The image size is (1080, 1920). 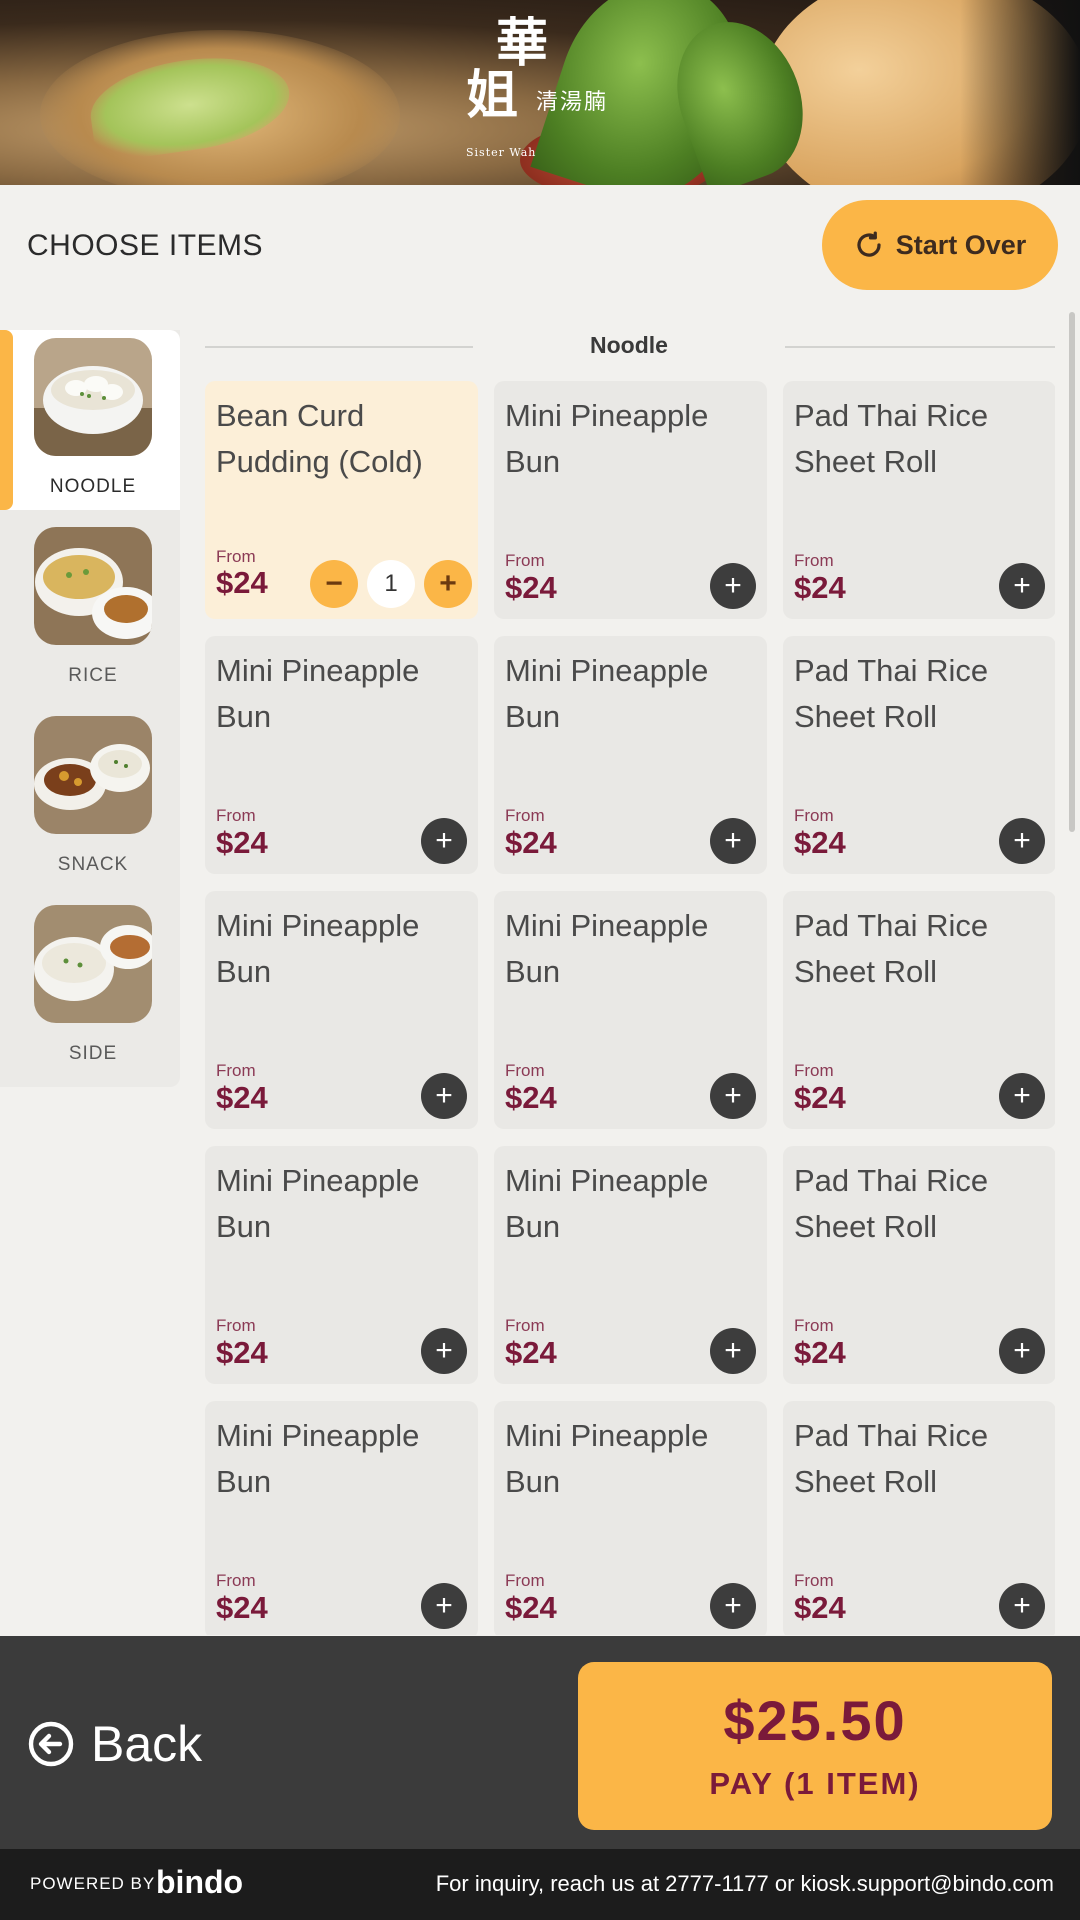 I want to click on refresh-icon, so click(x=869, y=244).